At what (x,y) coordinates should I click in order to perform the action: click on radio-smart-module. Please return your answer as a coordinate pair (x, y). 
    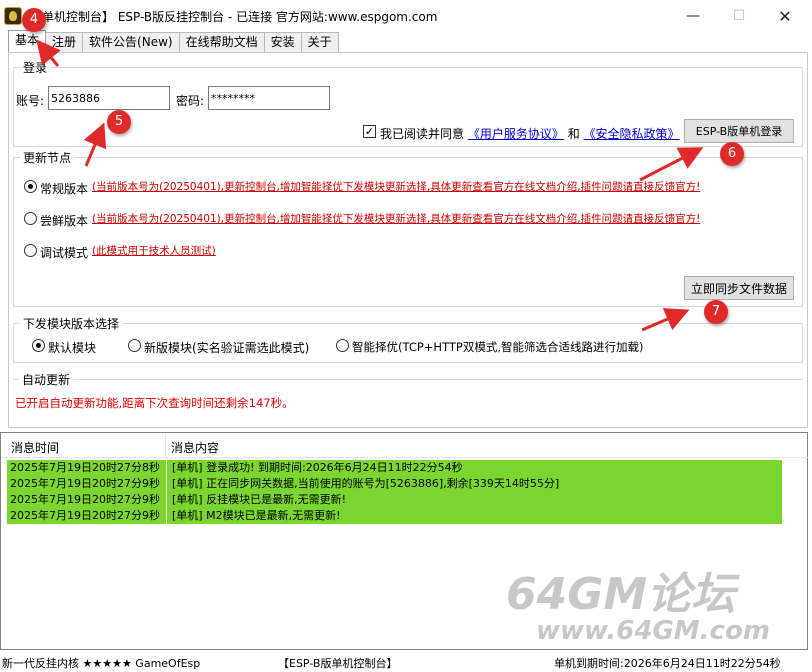
    Looking at the image, I should click on (342, 345).